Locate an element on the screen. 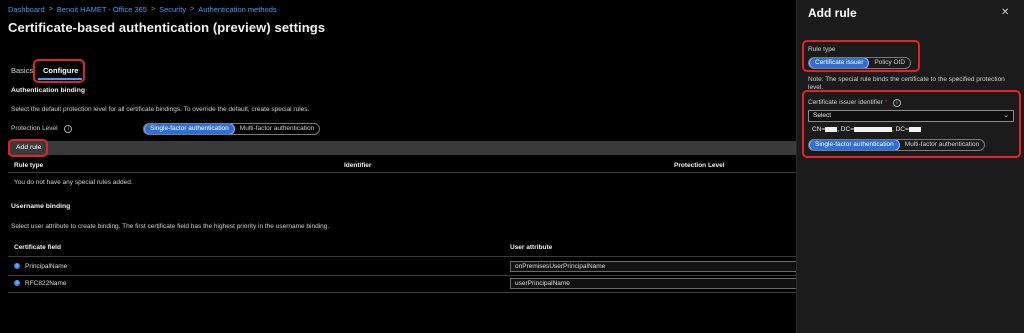 The height and width of the screenshot is (333, 1024). protection-level-text: Protection Level is located at coordinates (34, 128).